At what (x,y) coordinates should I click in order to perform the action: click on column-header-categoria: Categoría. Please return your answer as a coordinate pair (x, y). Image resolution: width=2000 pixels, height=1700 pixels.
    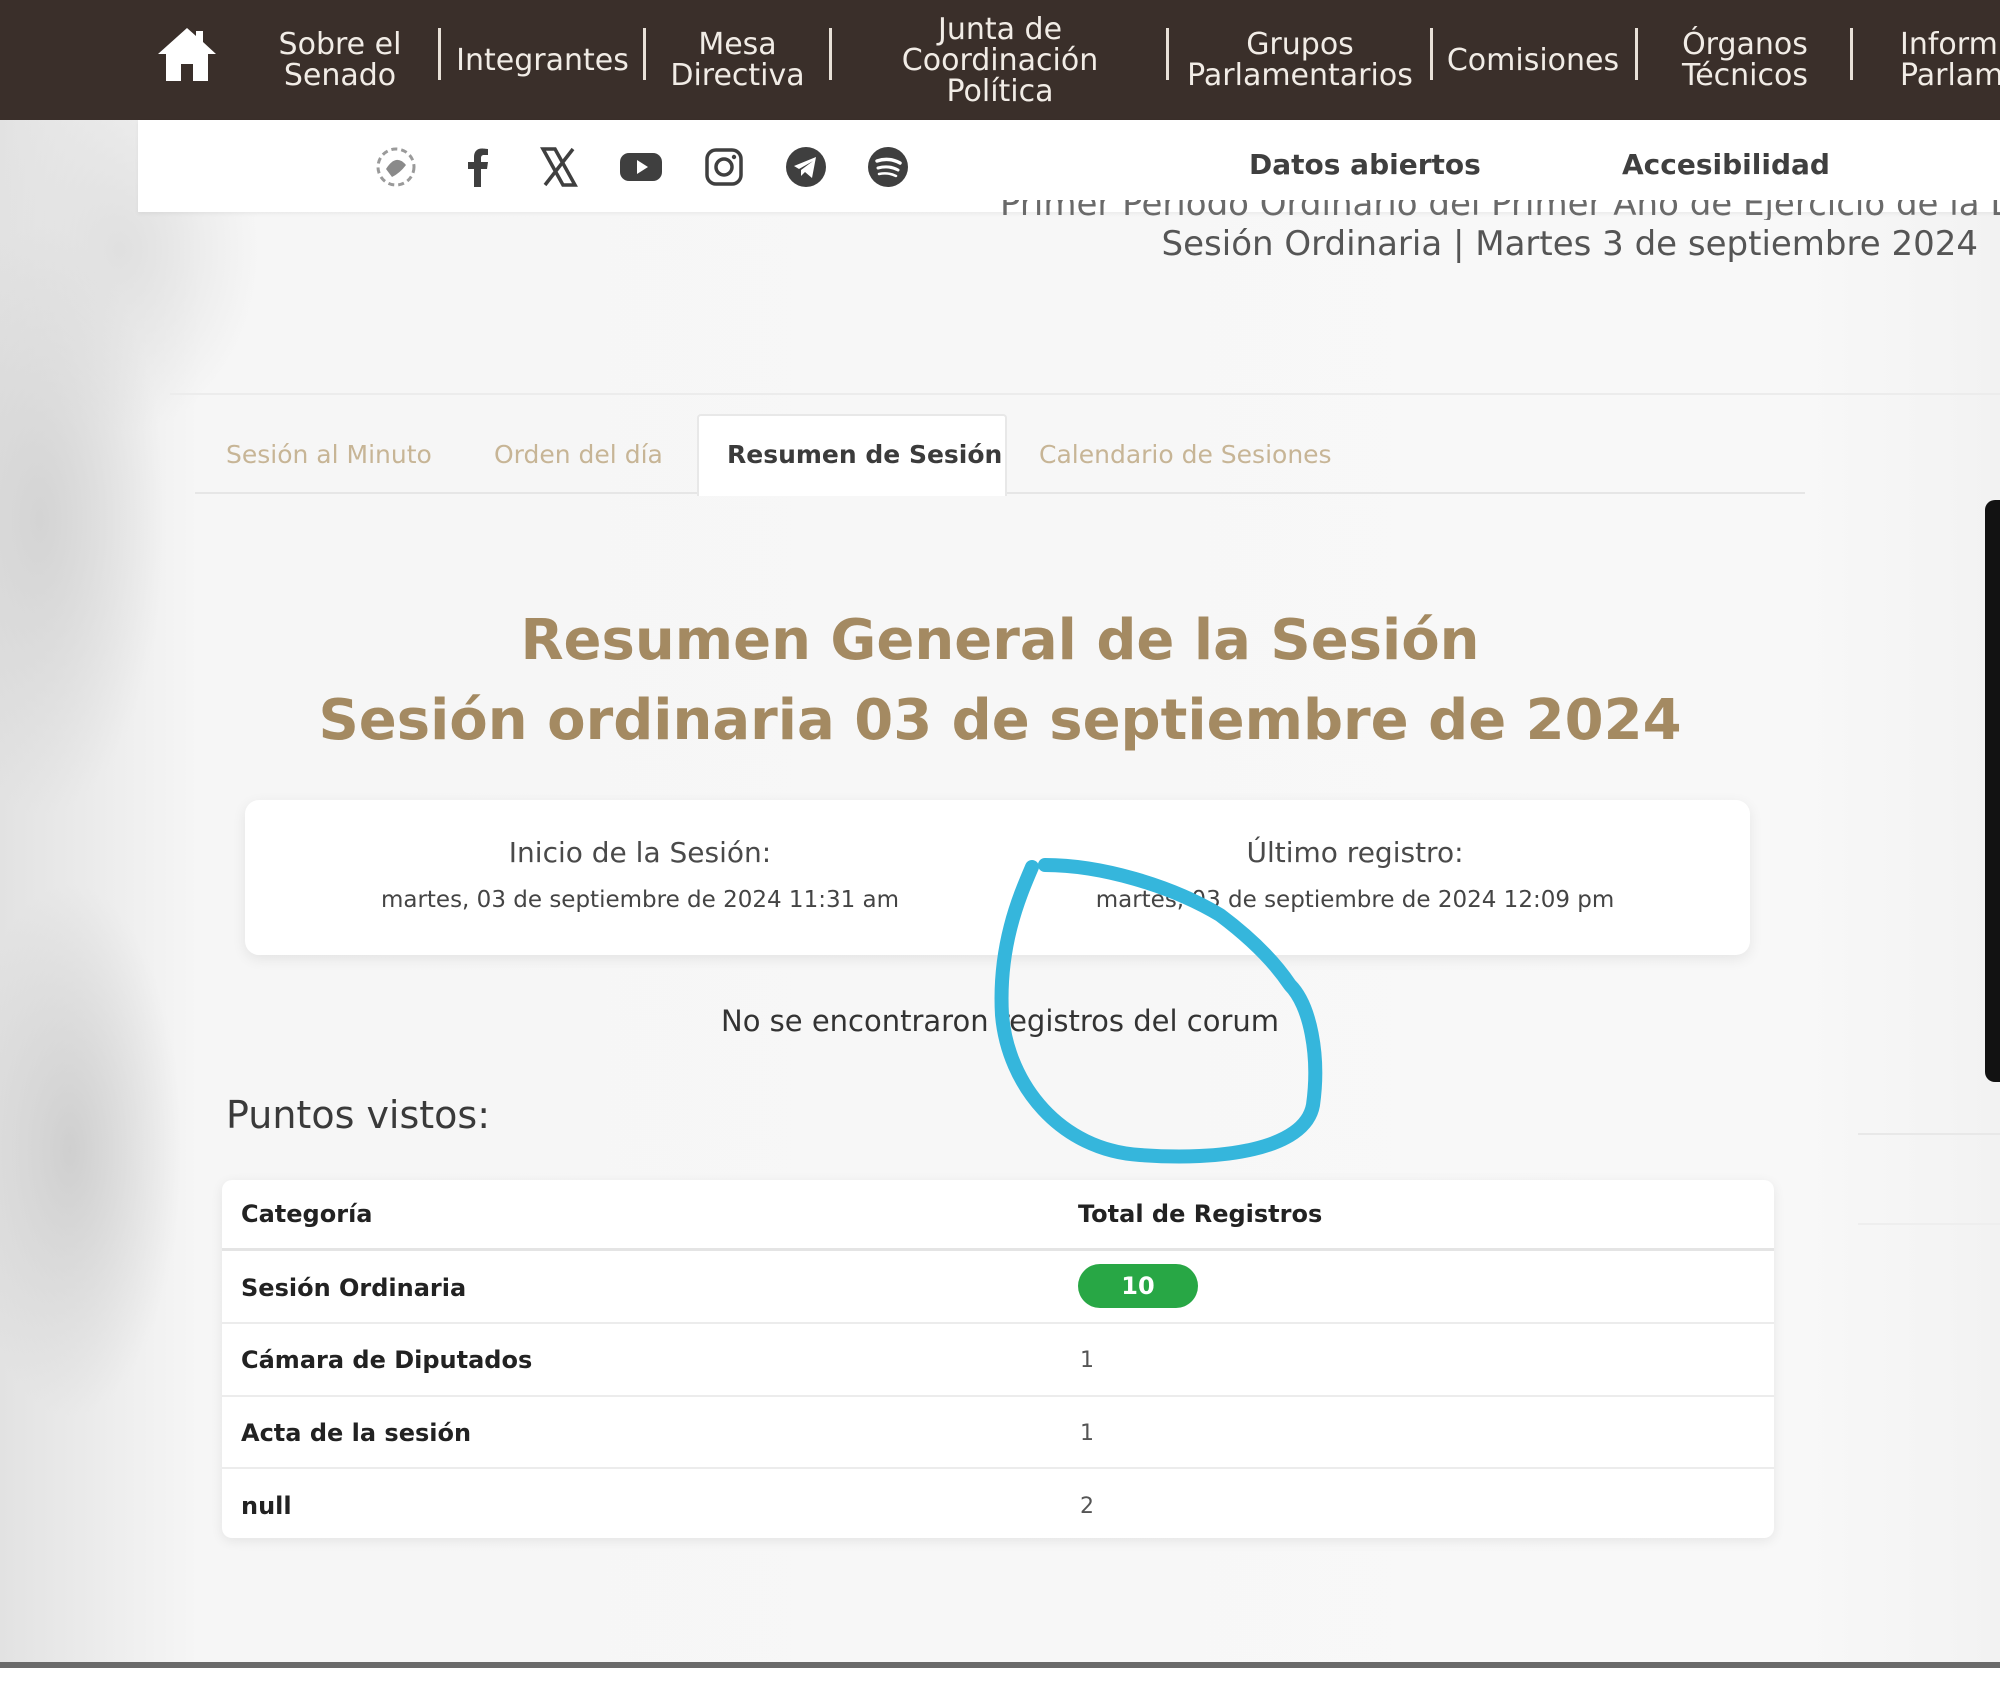
    Looking at the image, I should click on (307, 1214).